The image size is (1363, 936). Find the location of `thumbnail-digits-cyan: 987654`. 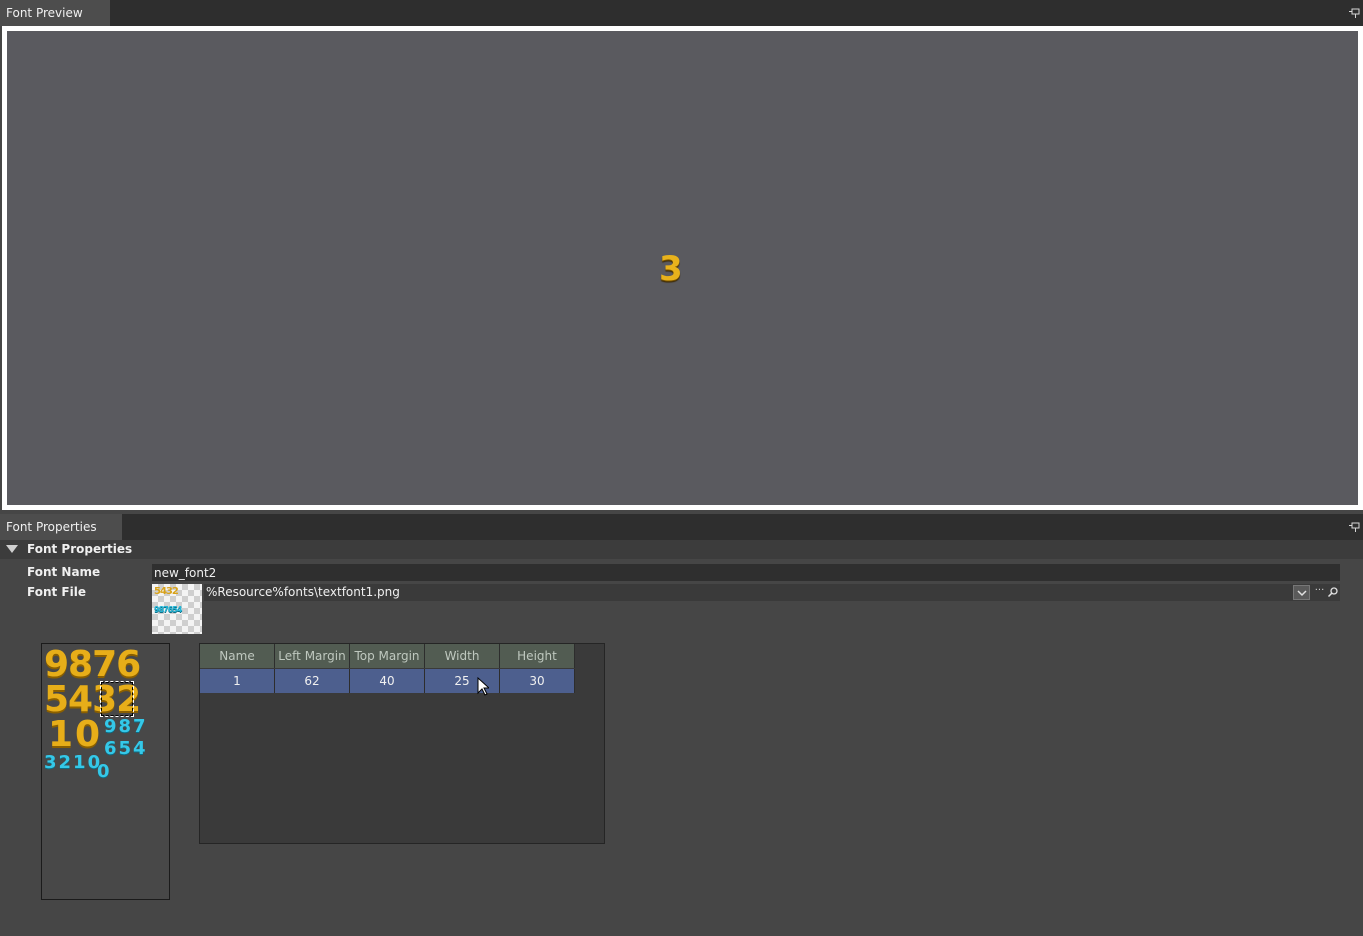

thumbnail-digits-cyan: 987654 is located at coordinates (168, 609).